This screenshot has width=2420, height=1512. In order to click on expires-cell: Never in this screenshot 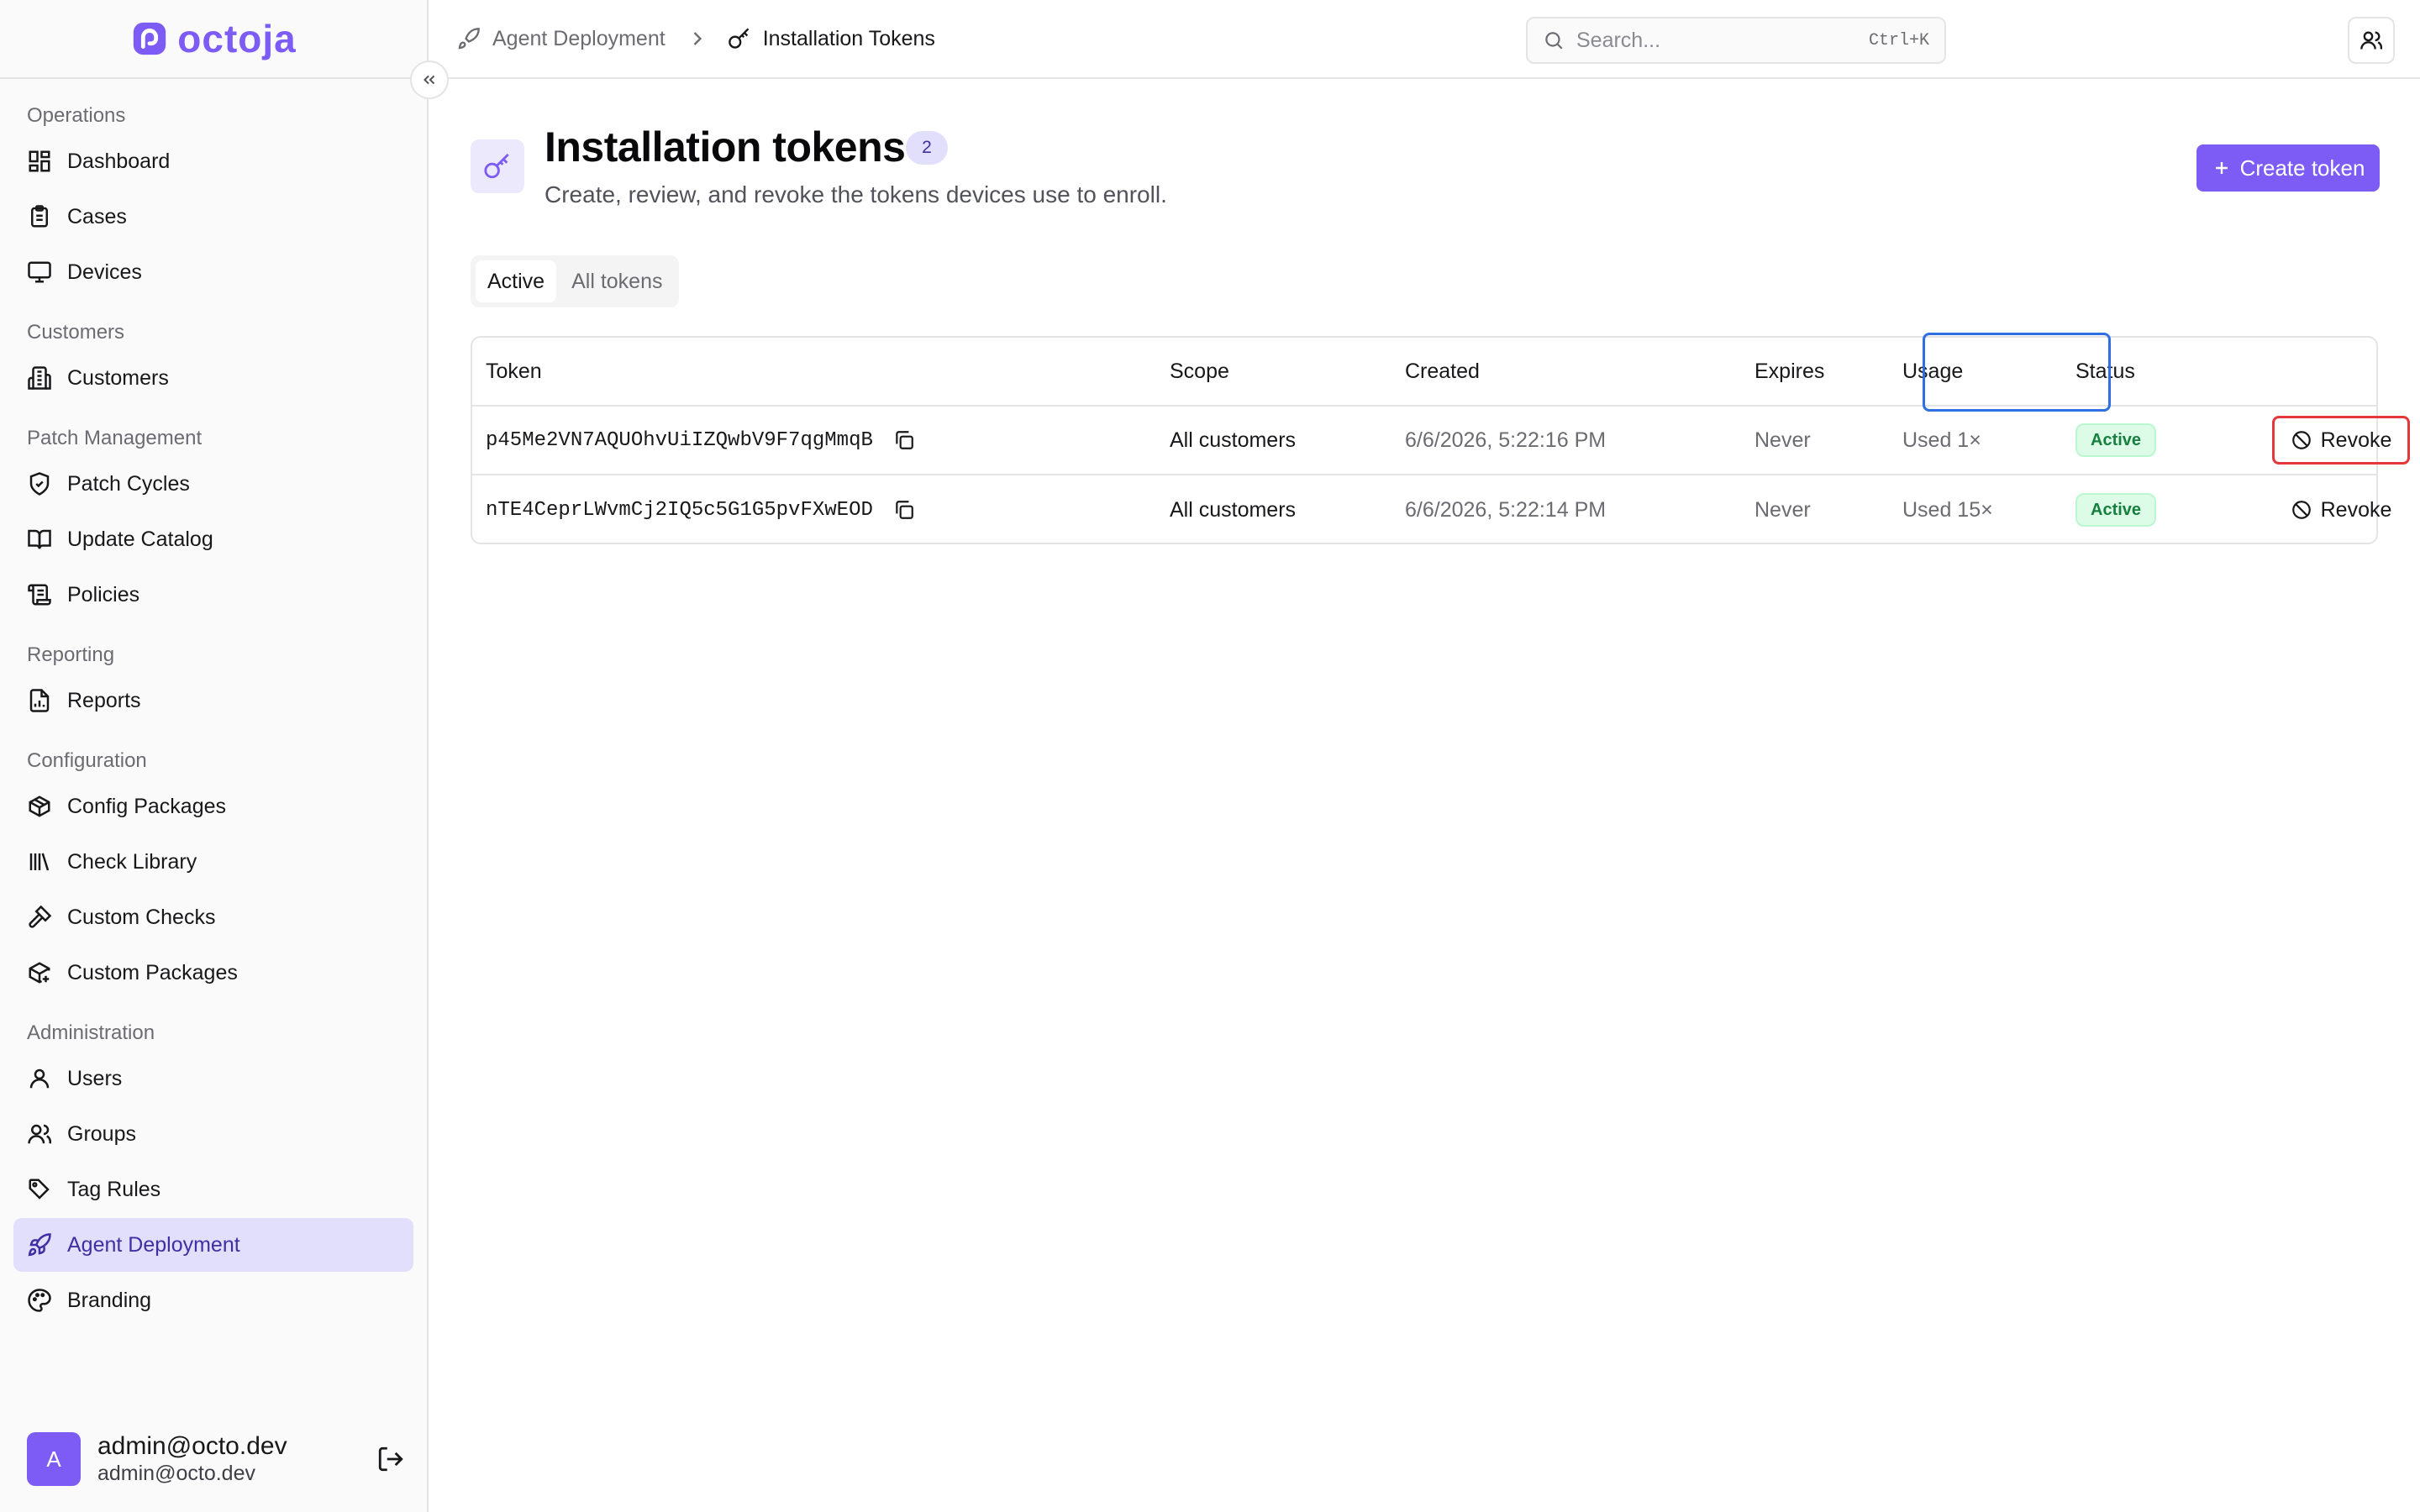, I will do `click(1783, 509)`.